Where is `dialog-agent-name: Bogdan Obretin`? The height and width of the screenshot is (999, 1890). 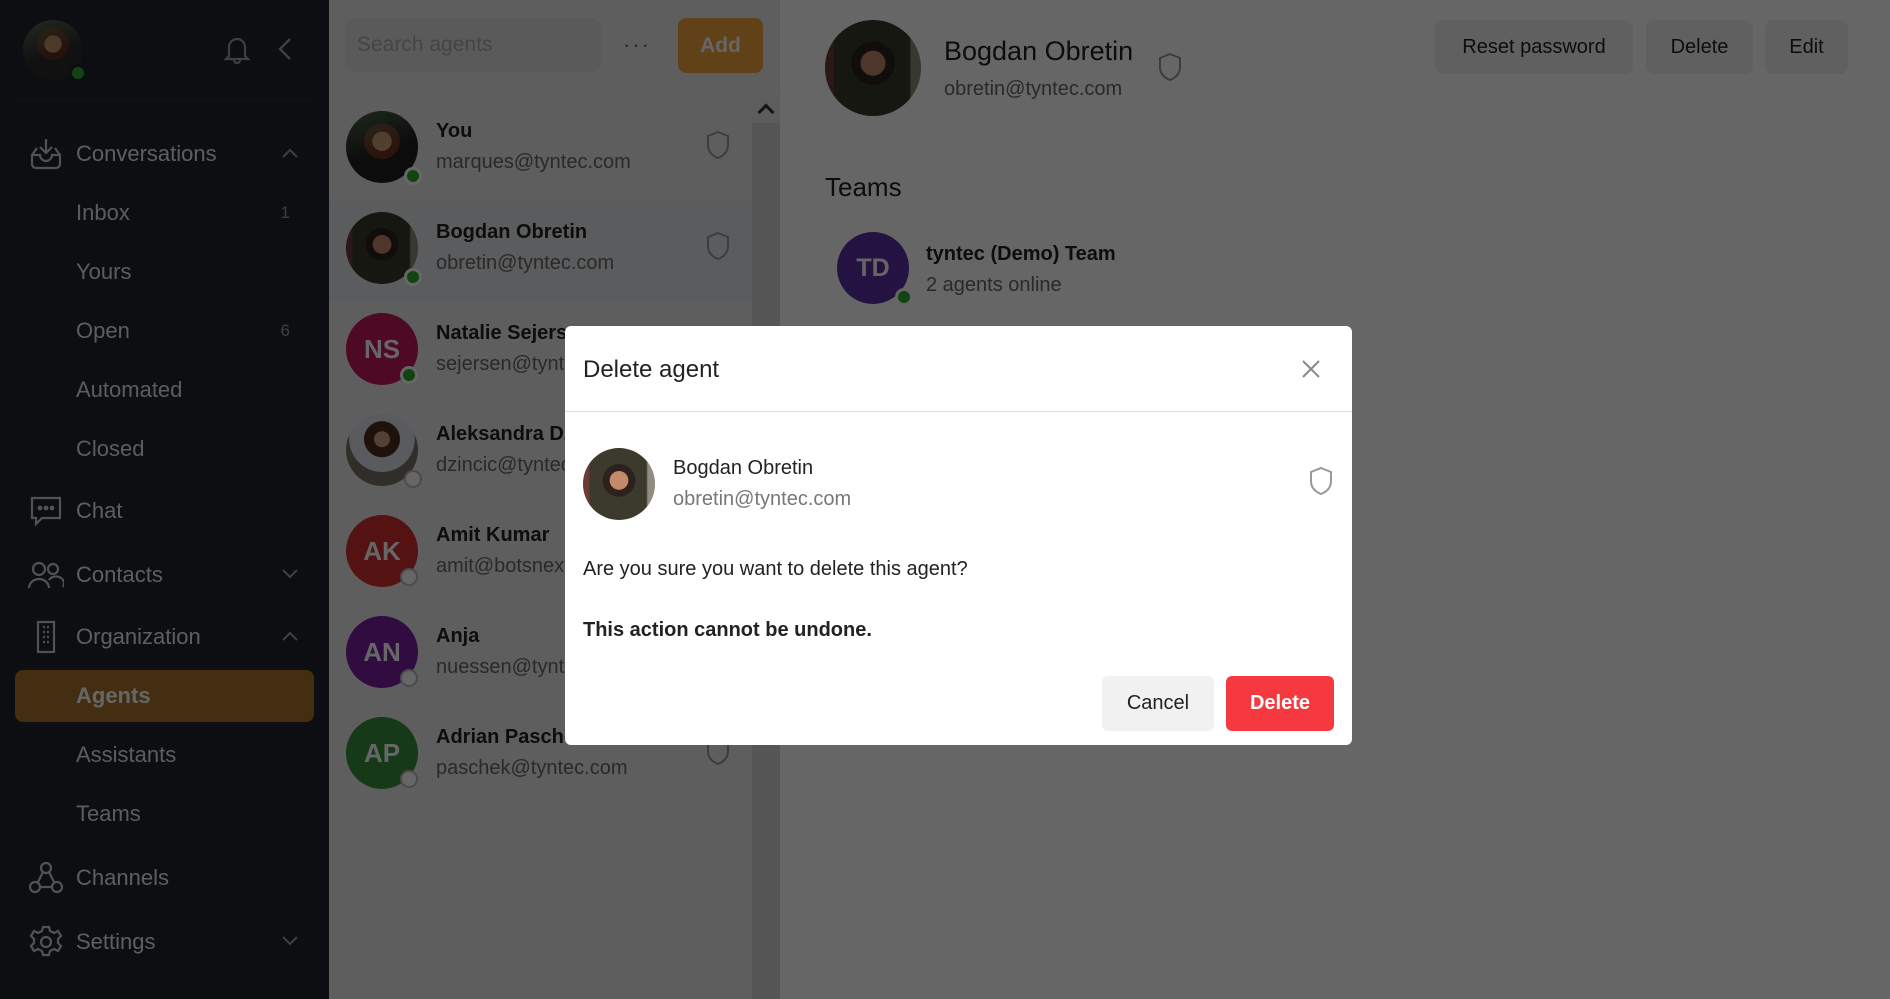
dialog-agent-name: Bogdan Obretin is located at coordinates (743, 468).